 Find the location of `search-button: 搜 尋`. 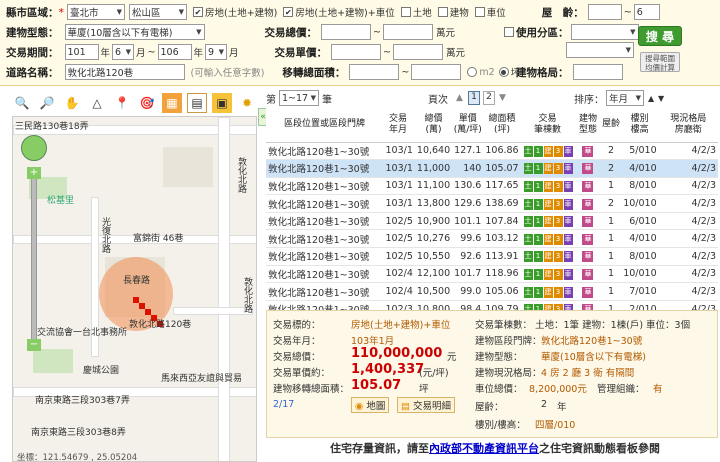

search-button: 搜 尋 is located at coordinates (660, 36).